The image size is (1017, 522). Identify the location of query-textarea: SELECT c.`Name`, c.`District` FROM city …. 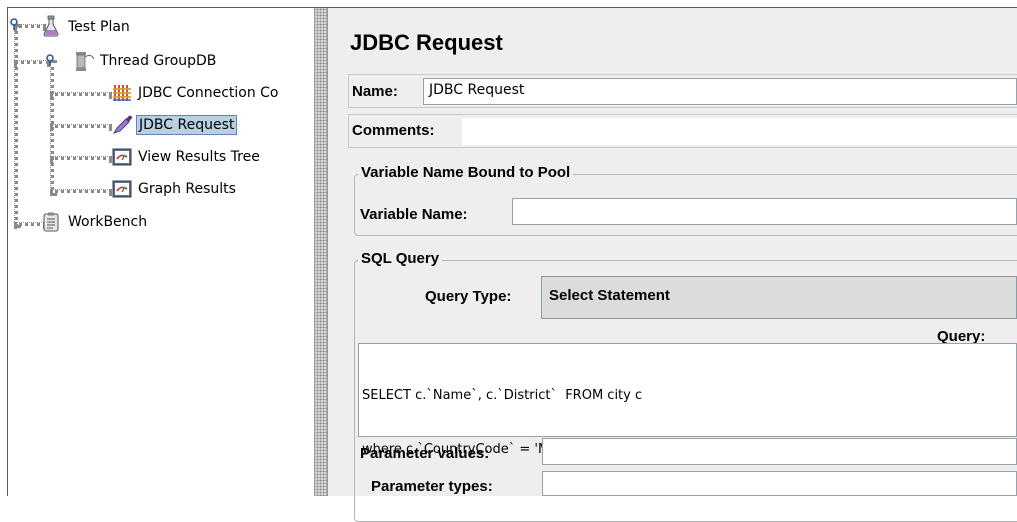
(687, 400).